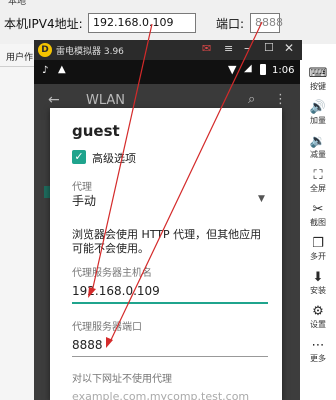 The height and width of the screenshot is (400, 336). What do you see at coordinates (122, 158) in the screenshot?
I see `annotation-arrow-ipv4` at bounding box center [122, 158].